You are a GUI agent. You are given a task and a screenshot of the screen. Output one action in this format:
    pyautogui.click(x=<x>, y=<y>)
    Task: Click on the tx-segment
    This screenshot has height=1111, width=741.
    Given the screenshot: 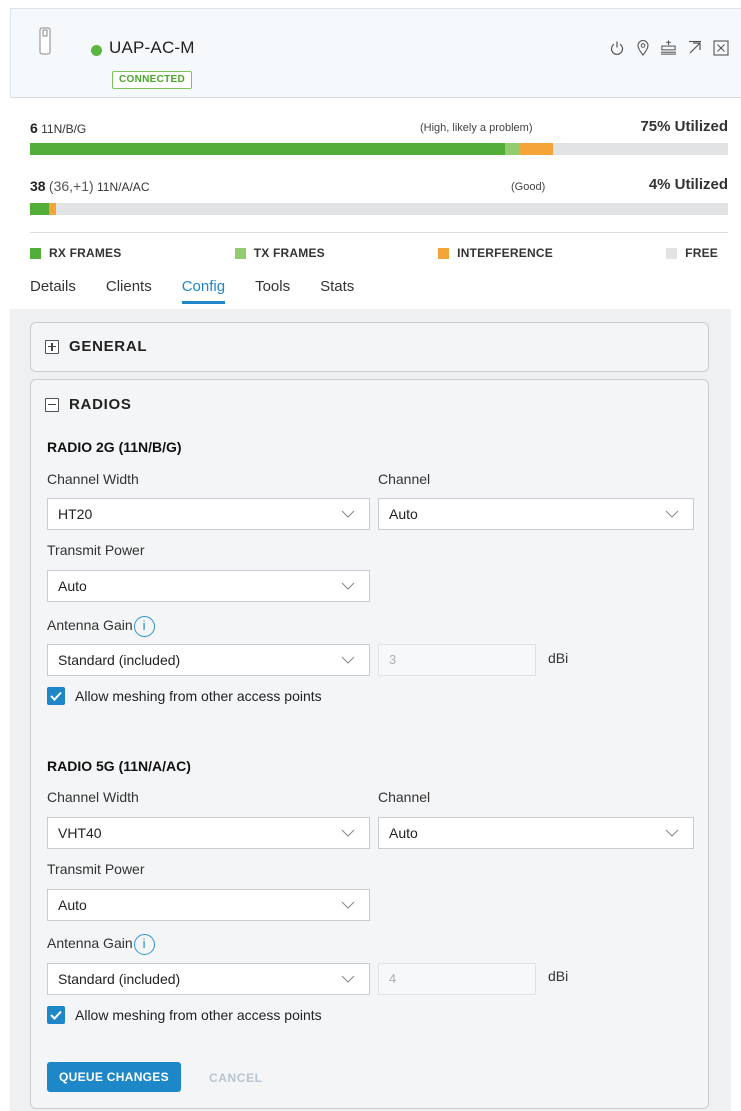 What is the action you would take?
    pyautogui.click(x=511, y=149)
    